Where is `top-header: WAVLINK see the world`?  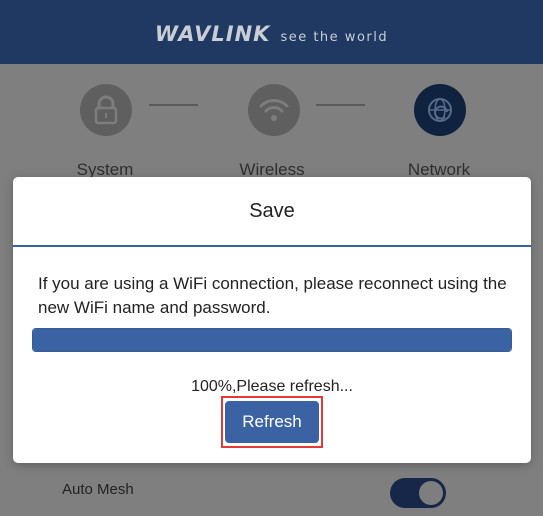
top-header: WAVLINK see the world is located at coordinates (271, 32).